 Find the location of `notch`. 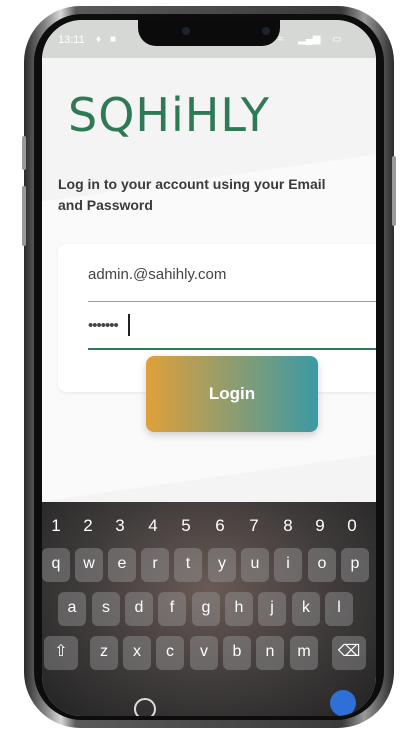

notch is located at coordinates (209, 33).